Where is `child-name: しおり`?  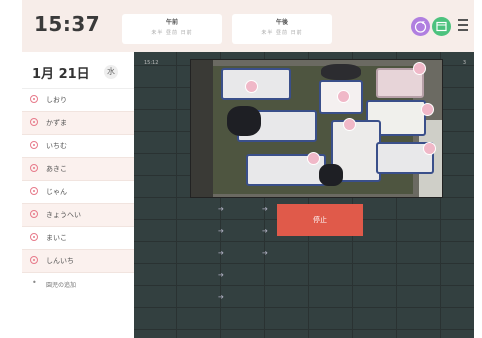 child-name: しおり is located at coordinates (56, 100).